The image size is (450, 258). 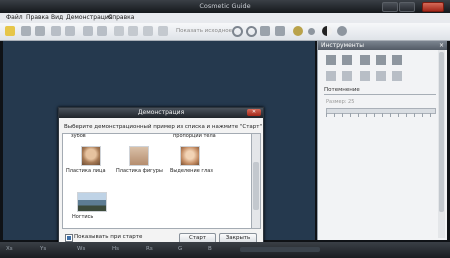 I want to click on brush-icon, so click(x=331, y=60).